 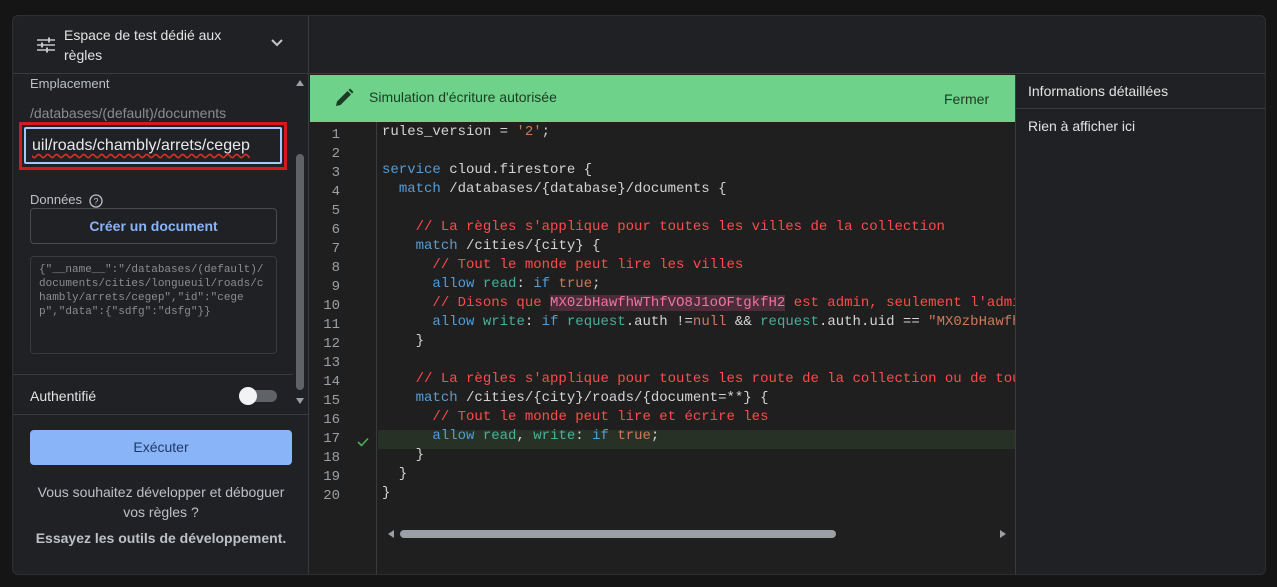 What do you see at coordinates (161, 447) in the screenshot?
I see `run-button: Exécuter` at bounding box center [161, 447].